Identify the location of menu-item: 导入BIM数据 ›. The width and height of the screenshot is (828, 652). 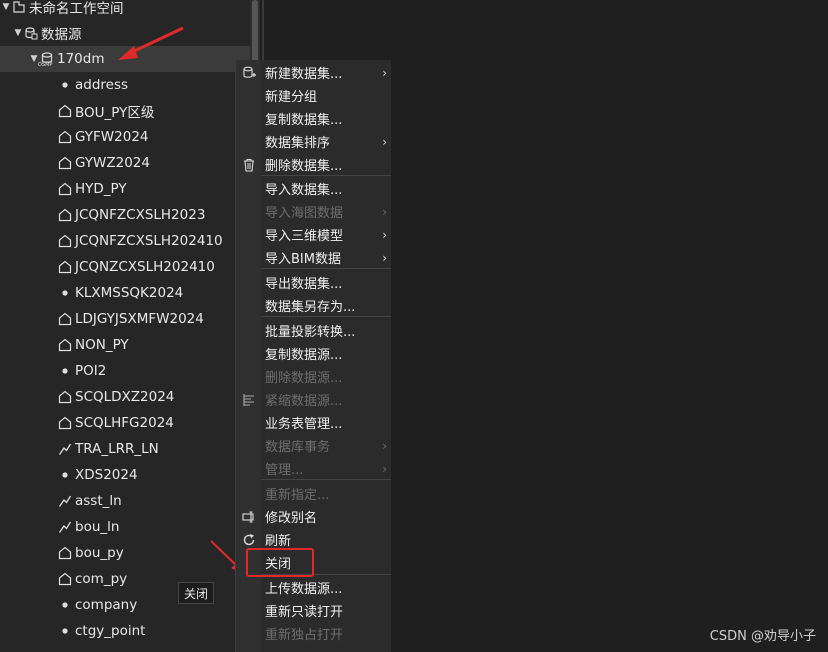
(313, 257).